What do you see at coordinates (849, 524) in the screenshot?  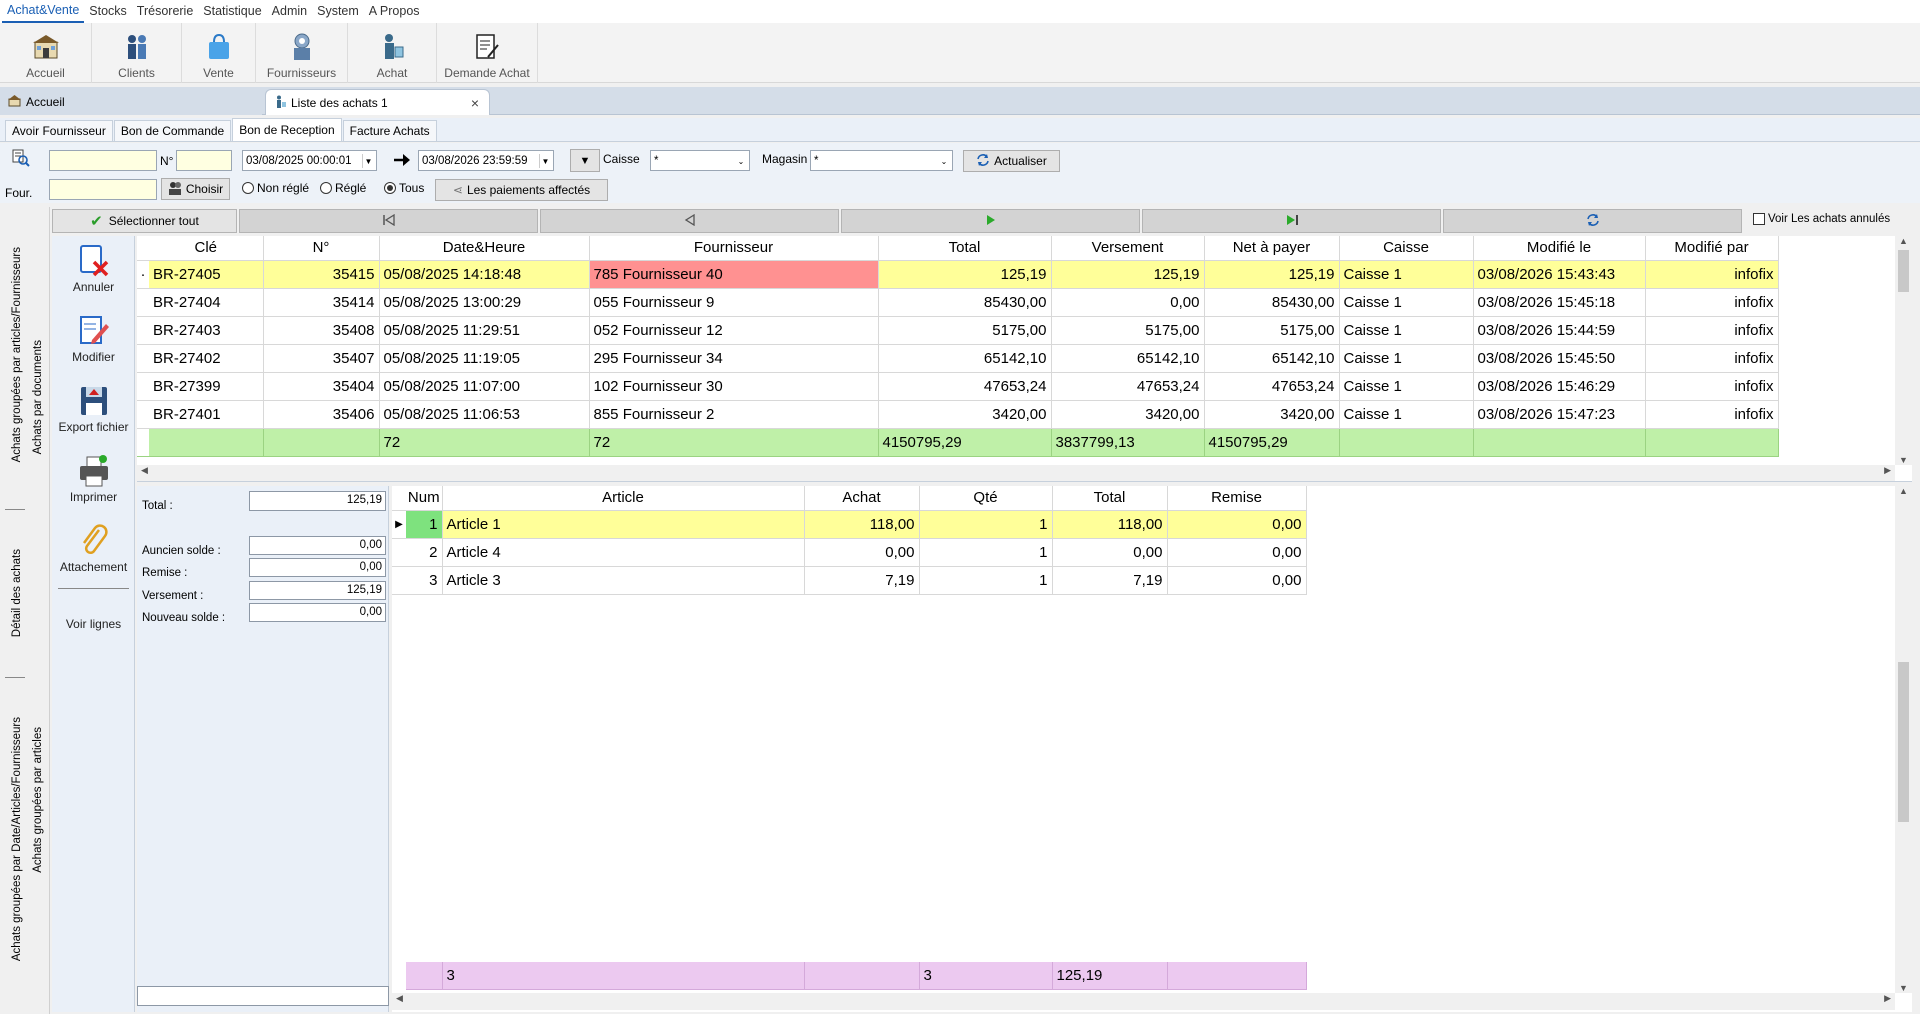 I see `table-row: ▶ 1 Article 1 118,00 1 118,00 0,00` at bounding box center [849, 524].